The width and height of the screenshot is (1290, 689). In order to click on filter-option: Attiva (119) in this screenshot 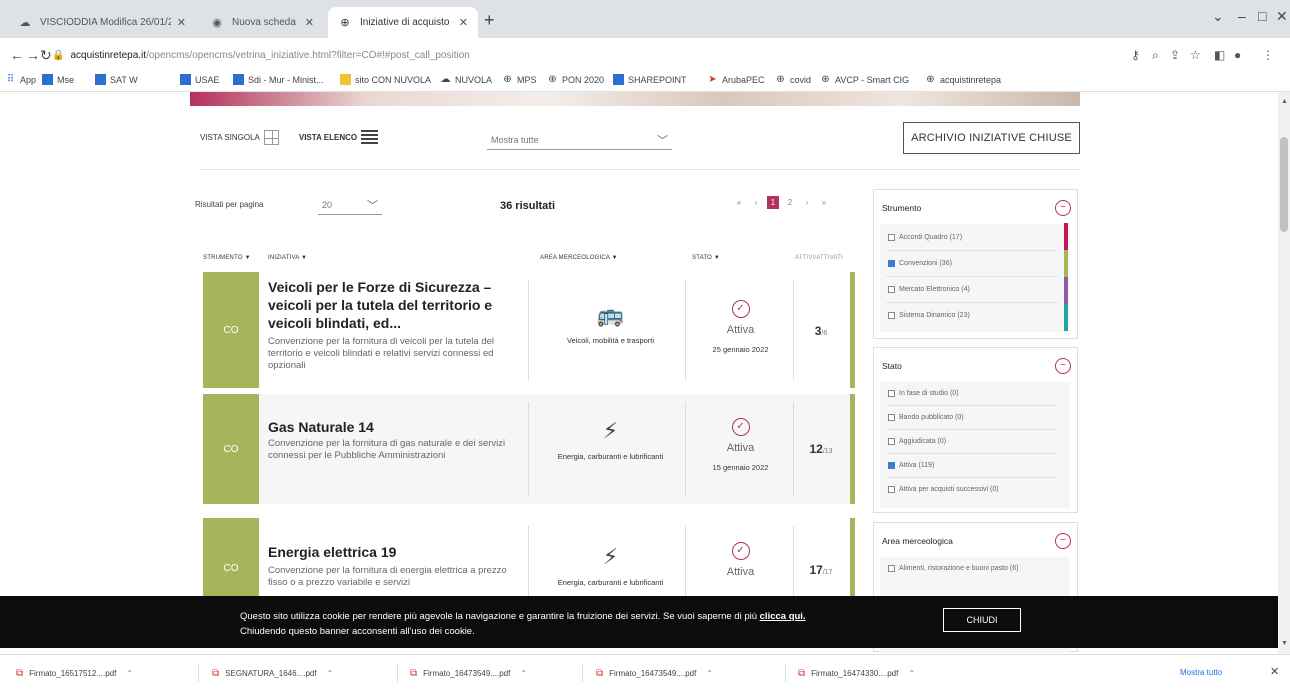, I will do `click(911, 465)`.